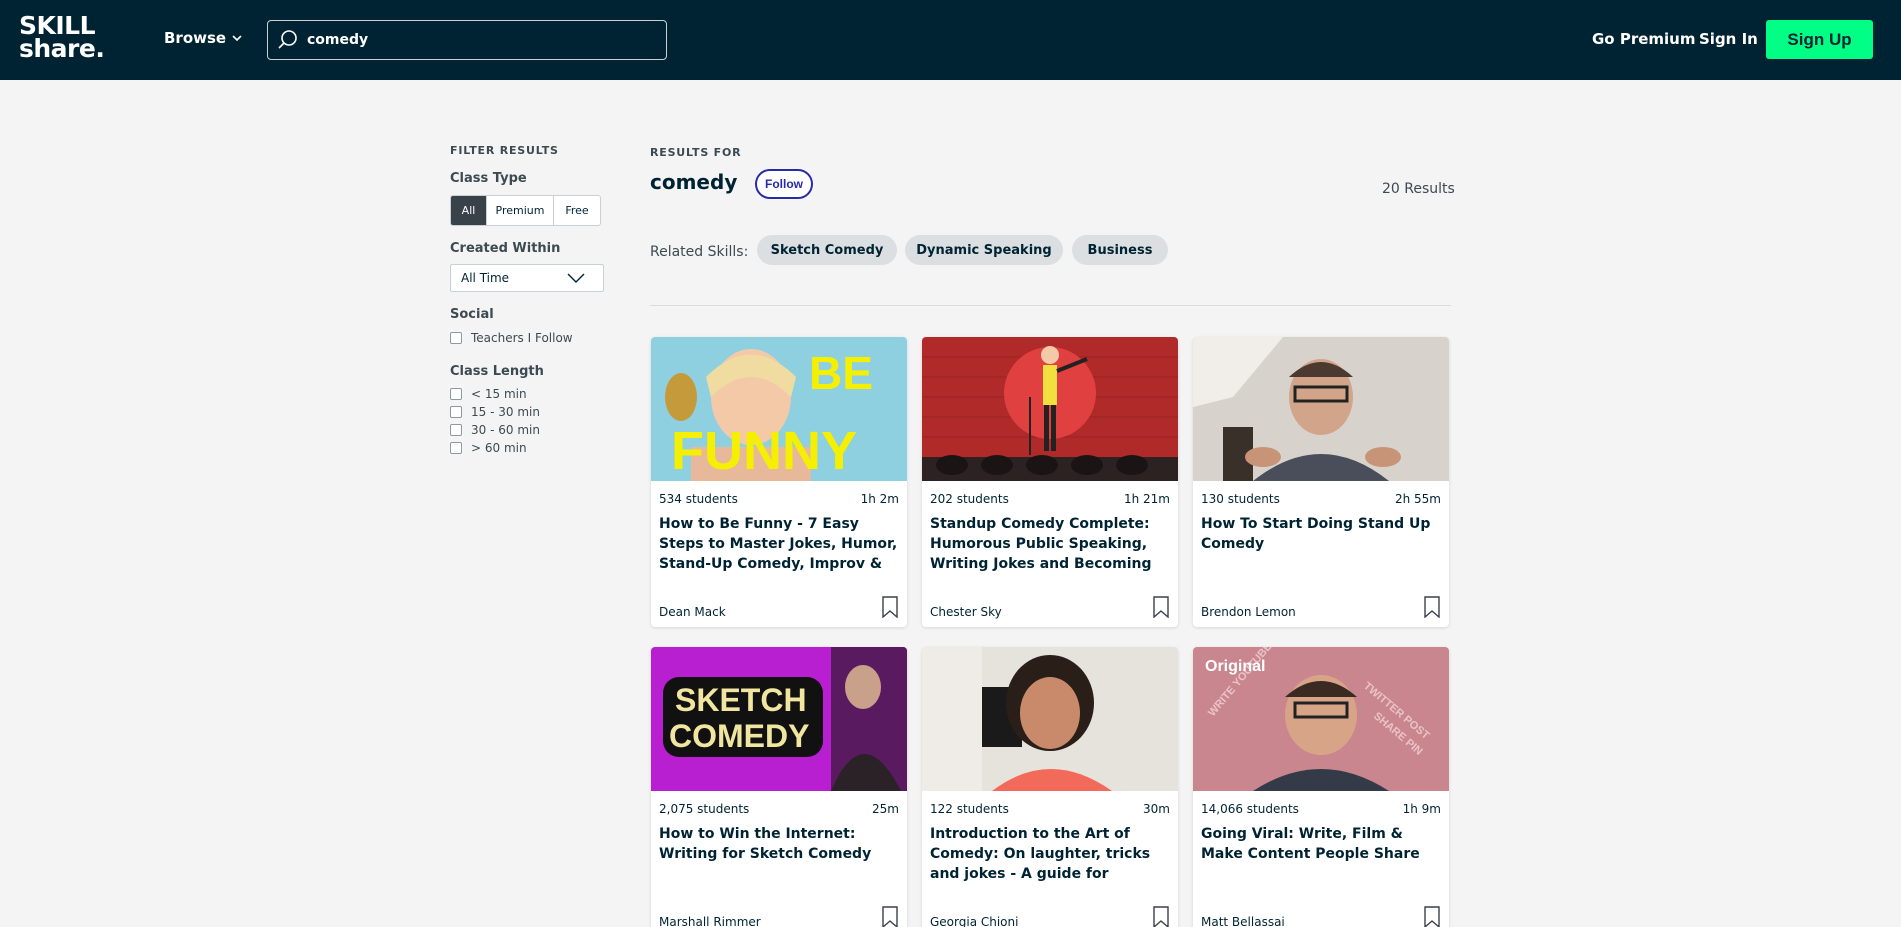 The image size is (1901, 927). I want to click on class-title: How To Start Doing Stand Up Comedy, so click(1321, 544).